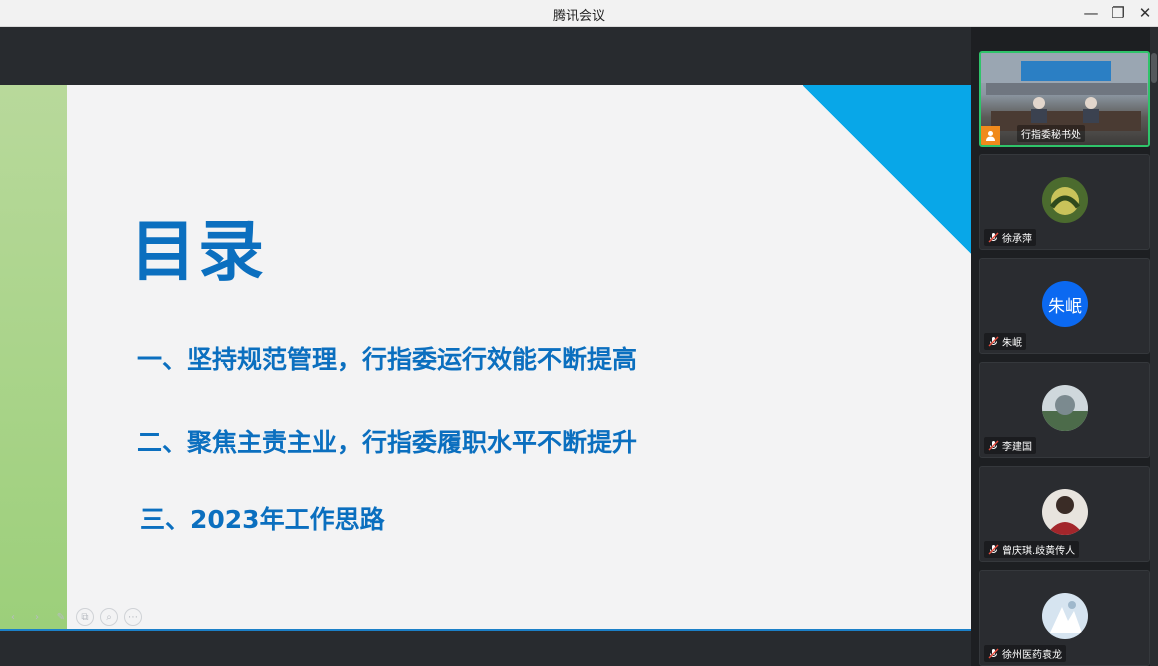 This screenshot has height=666, width=1158. What do you see at coordinates (1145, 13) in the screenshot?
I see `close-button: ✕` at bounding box center [1145, 13].